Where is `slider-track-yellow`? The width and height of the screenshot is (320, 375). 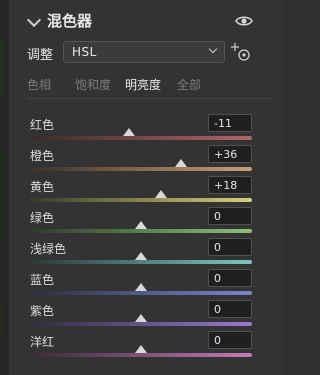
slider-track-yellow is located at coordinates (141, 200).